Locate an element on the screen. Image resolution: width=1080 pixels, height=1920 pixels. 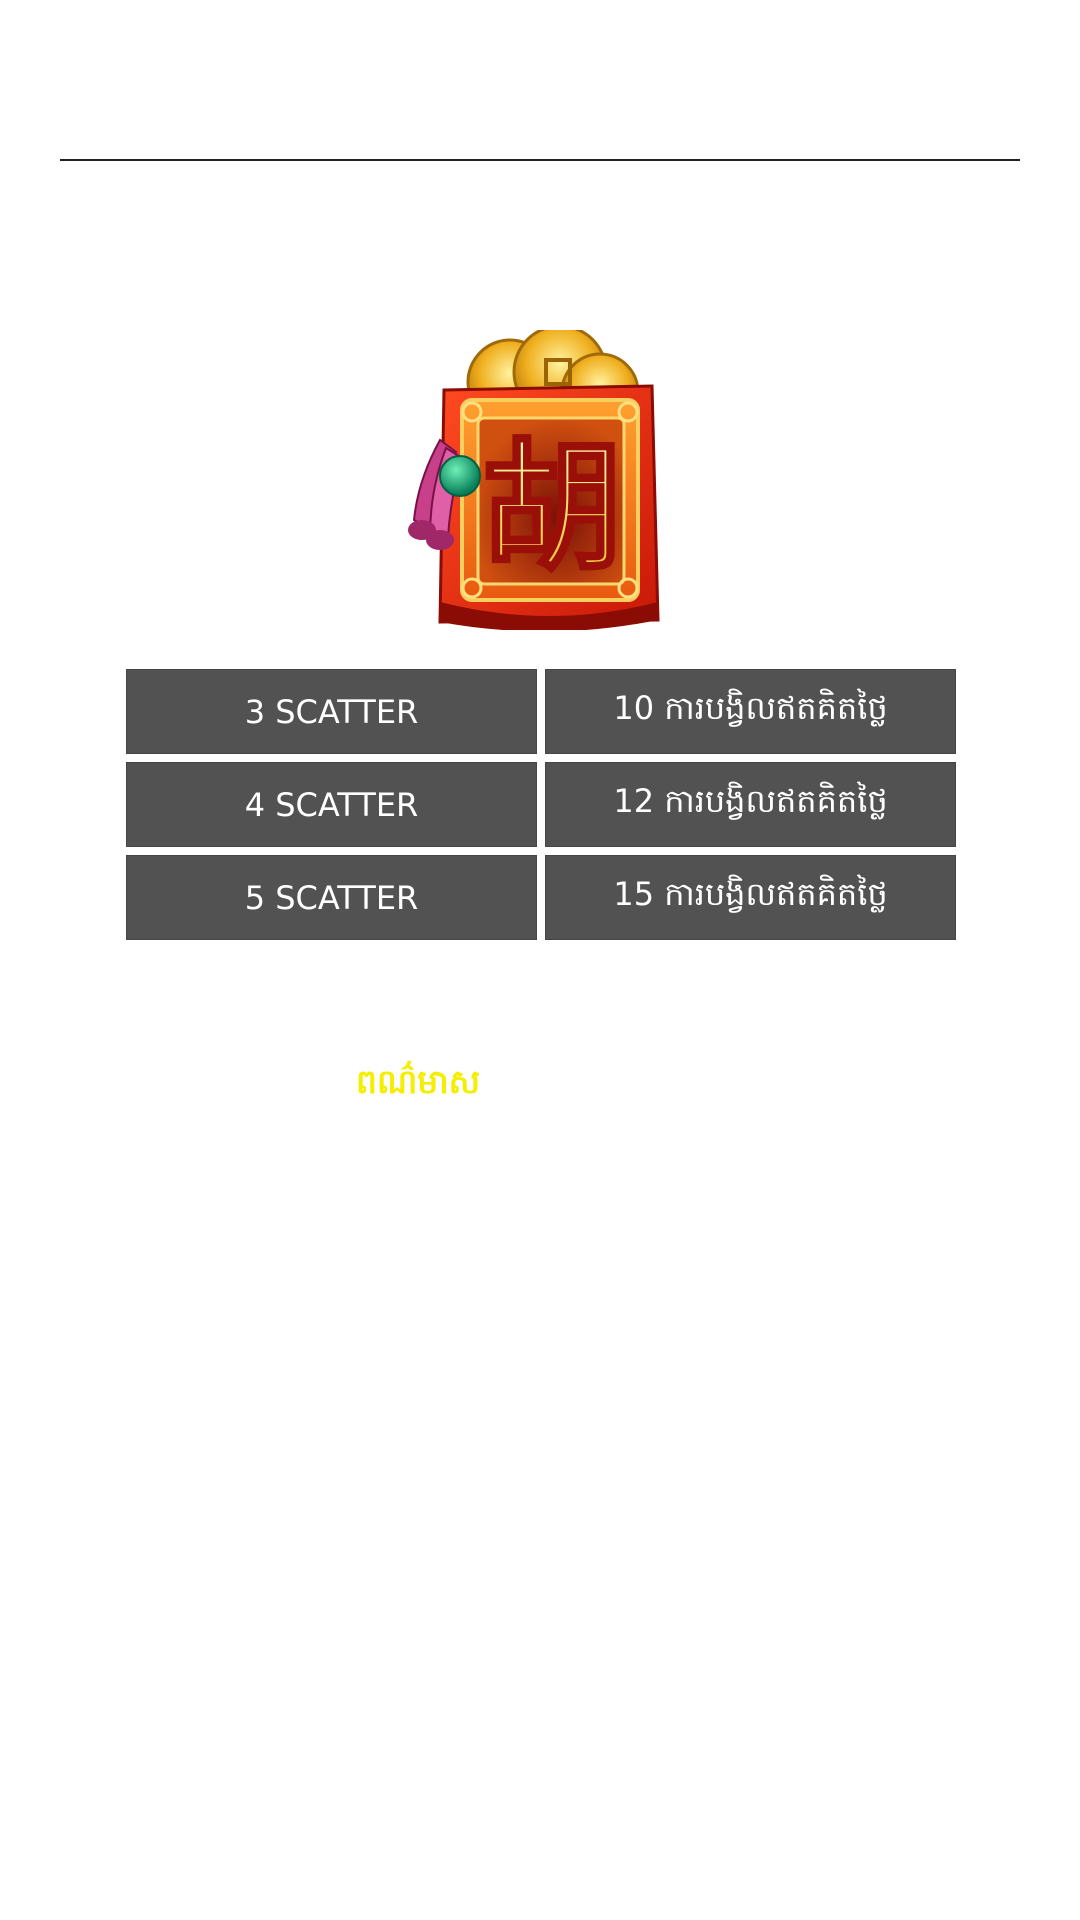
free-spins-award-cell: 15 ការបង្វិលឥតគិតថ្លៃ is located at coordinates (750, 897).